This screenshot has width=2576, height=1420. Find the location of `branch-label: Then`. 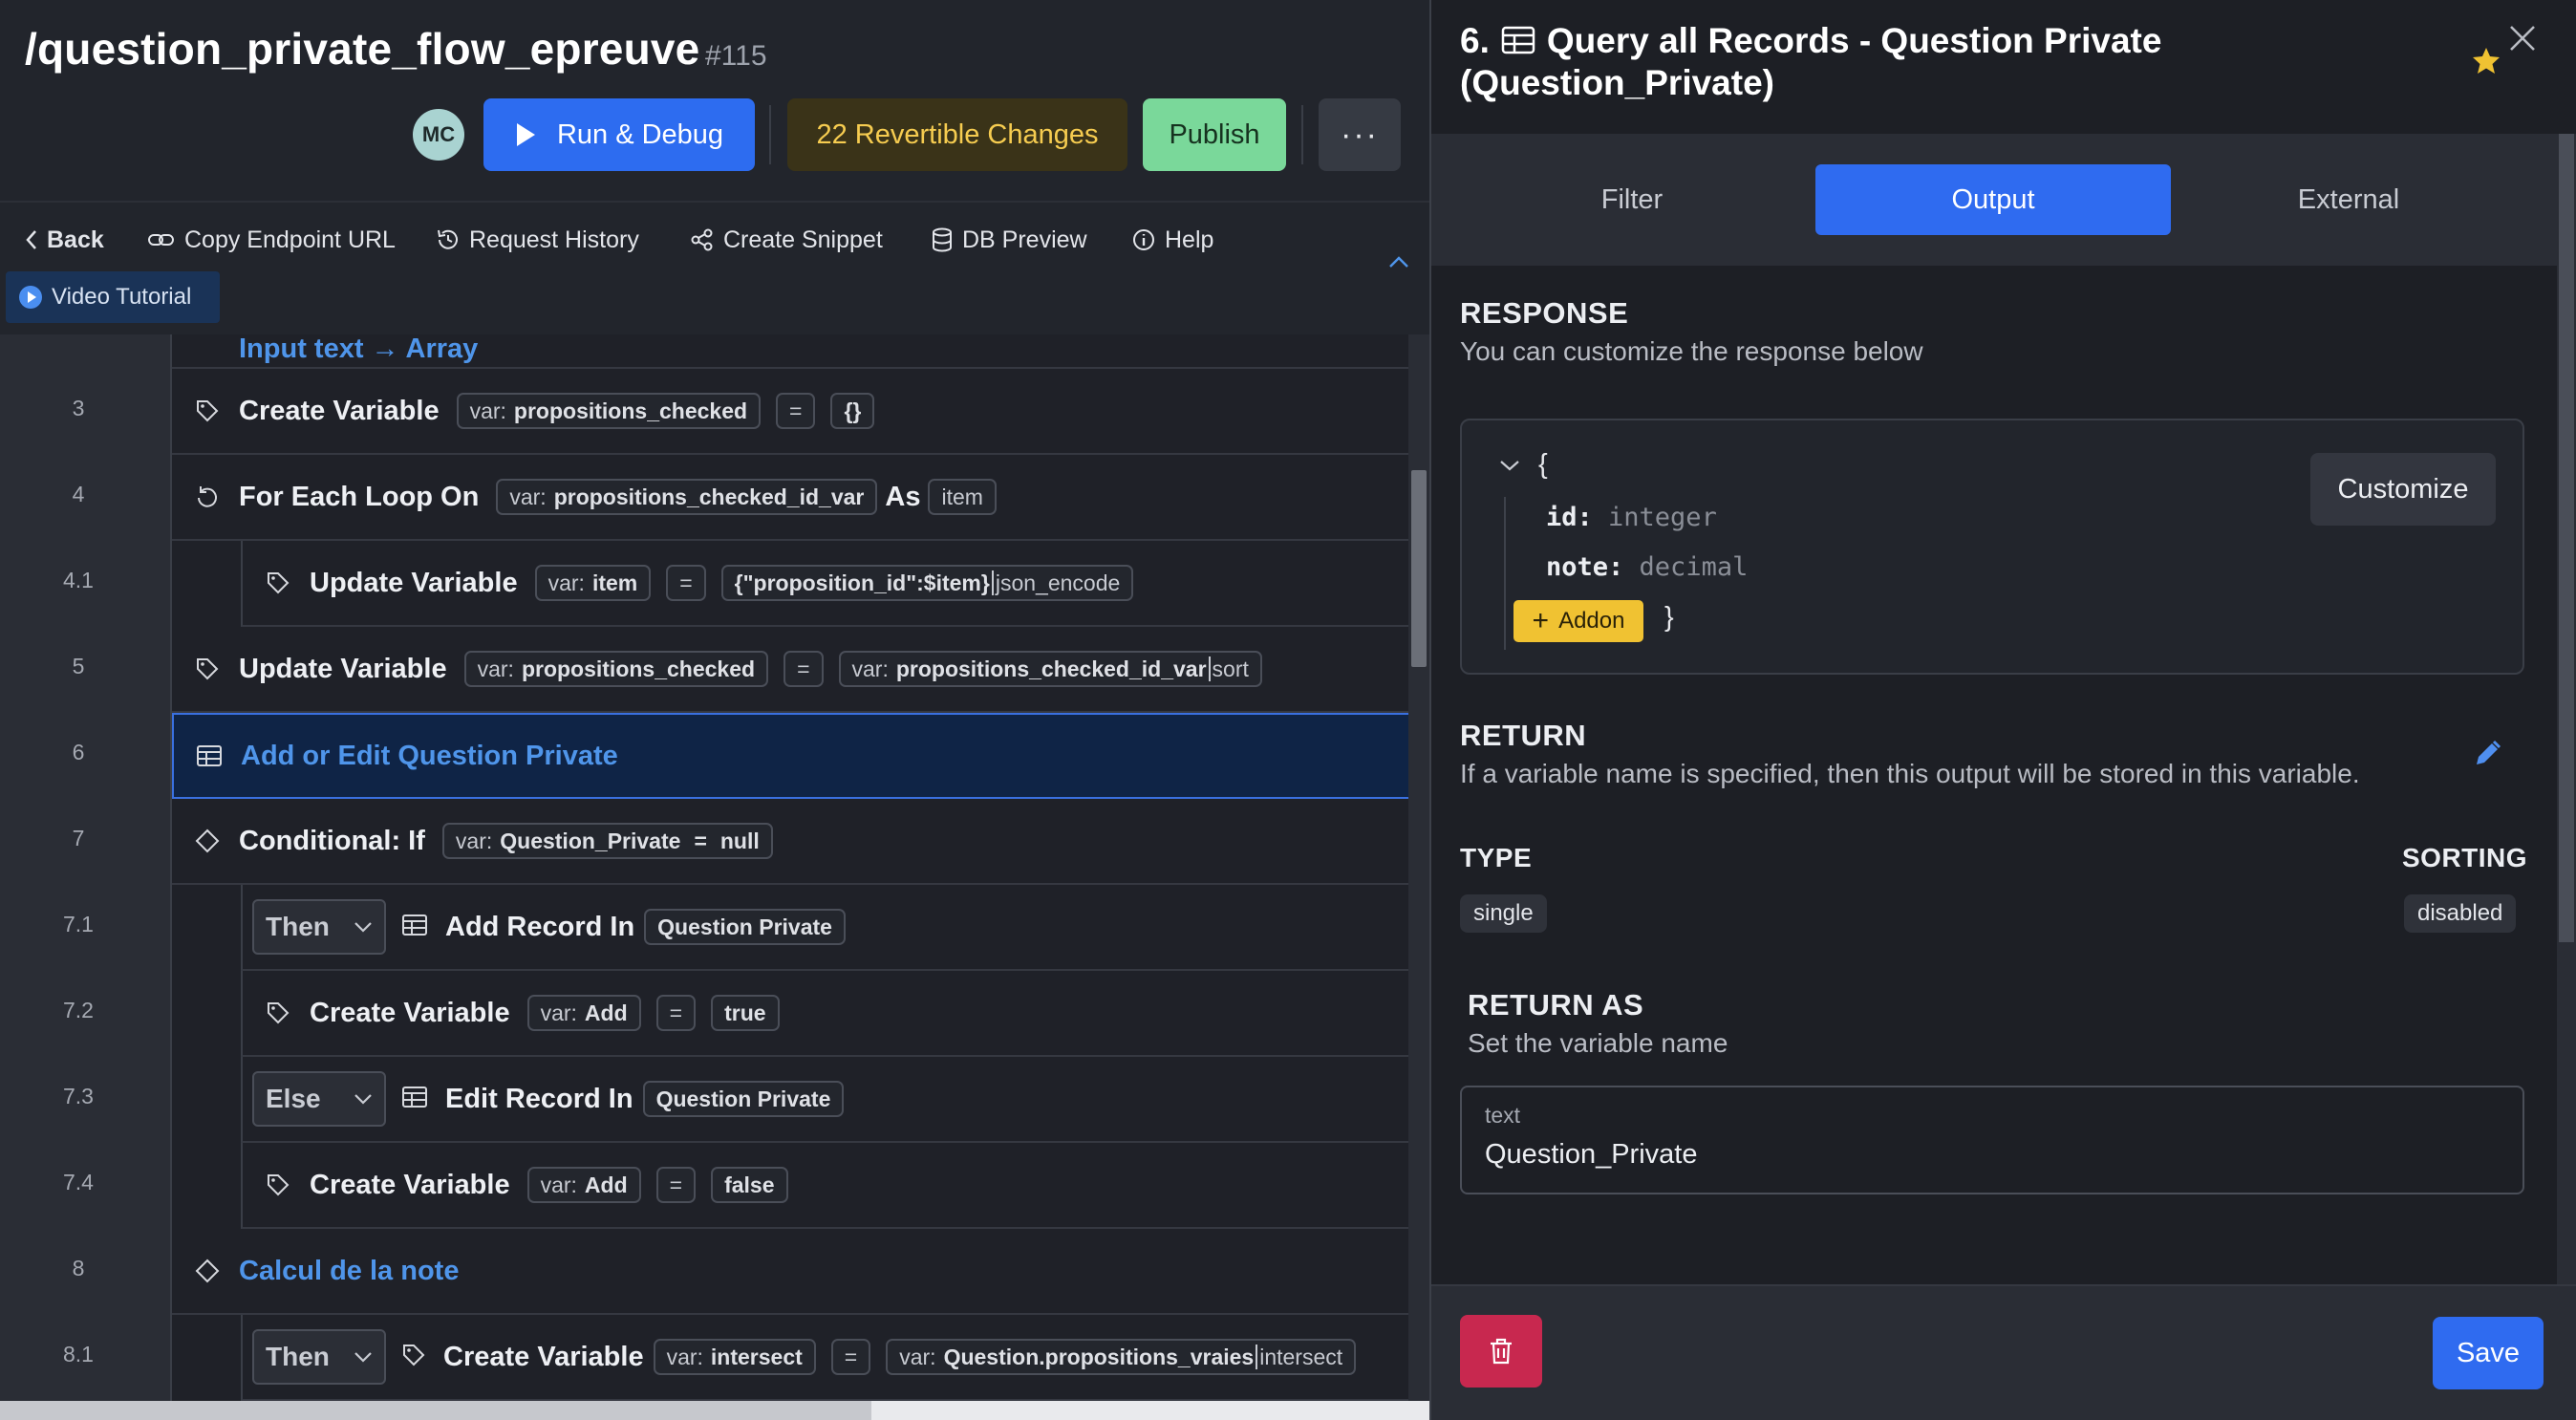

branch-label: Then is located at coordinates (298, 1356).